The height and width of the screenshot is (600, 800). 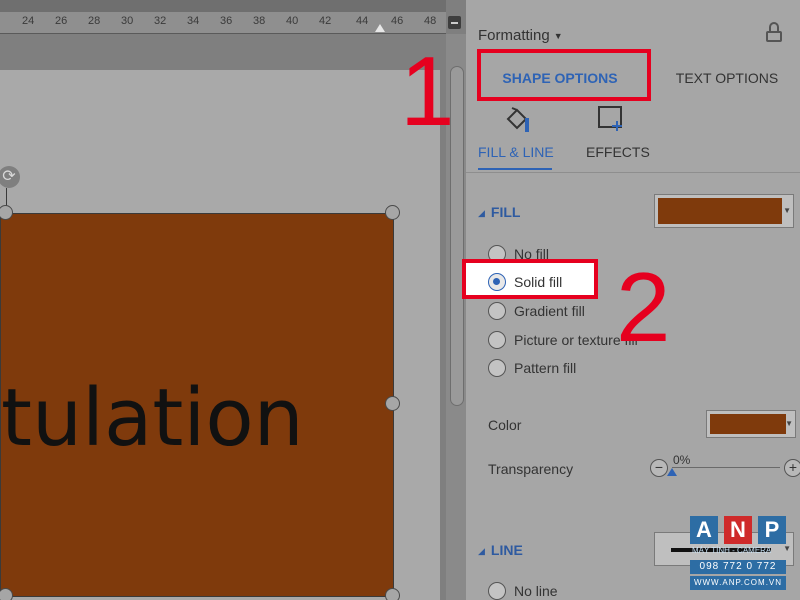 What do you see at coordinates (160, 21) in the screenshot?
I see `ruler-tick-label: 32` at bounding box center [160, 21].